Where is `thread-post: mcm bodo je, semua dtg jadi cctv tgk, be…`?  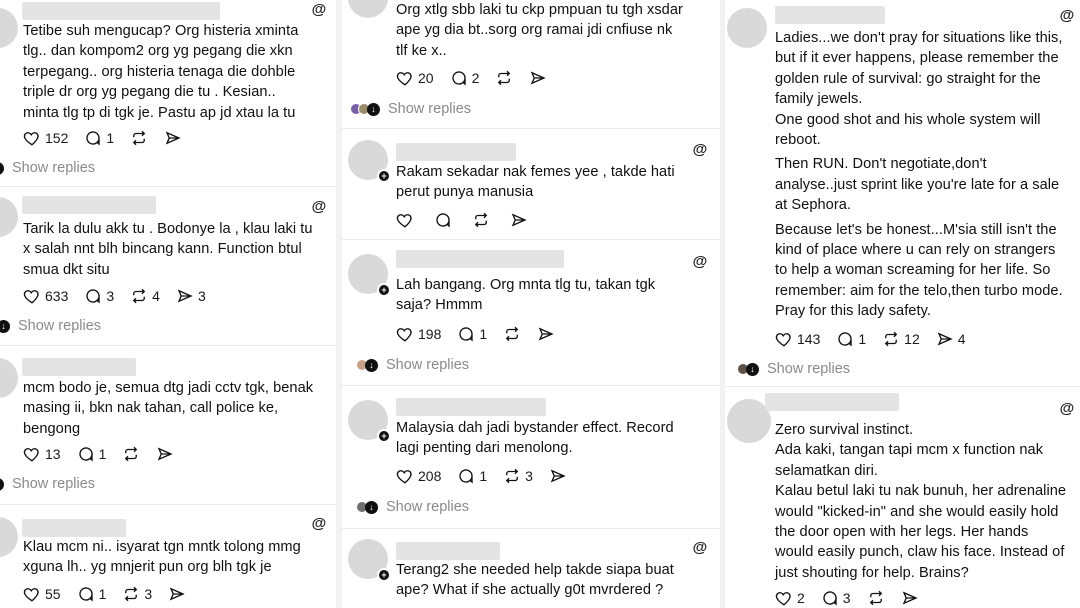 thread-post: mcm bodo je, semua dtg jadi cctv tgk, be… is located at coordinates (168, 425).